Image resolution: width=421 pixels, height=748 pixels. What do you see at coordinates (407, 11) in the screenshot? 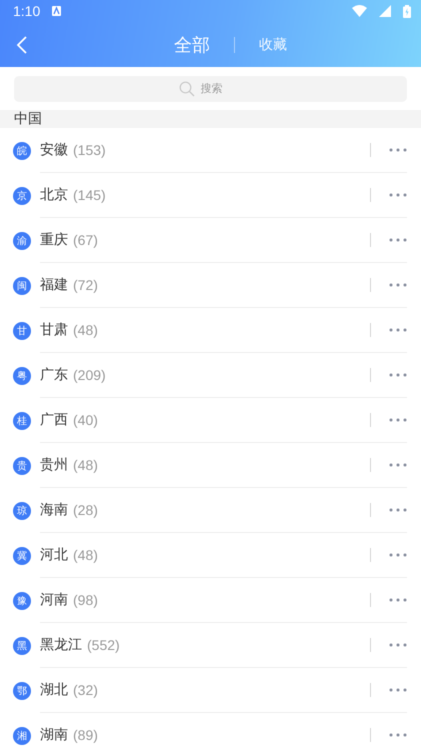
I see `battery-icon` at bounding box center [407, 11].